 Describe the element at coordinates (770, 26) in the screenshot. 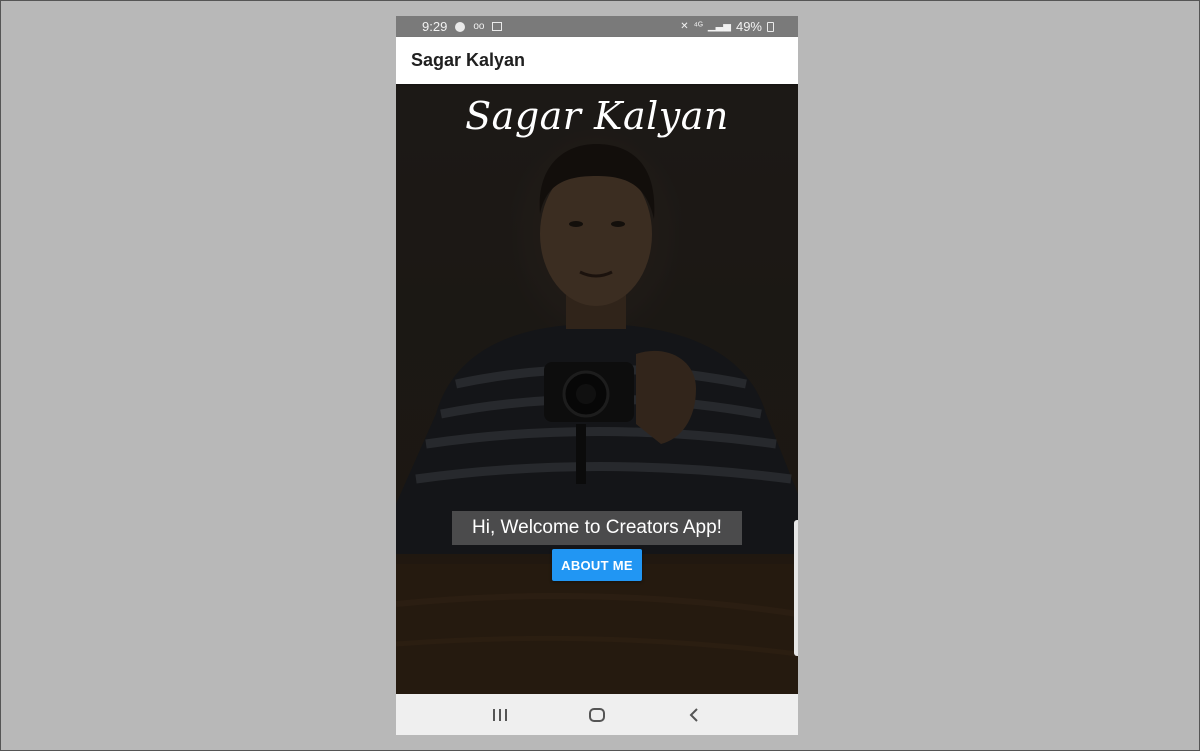

I see `battery-icon` at that location.